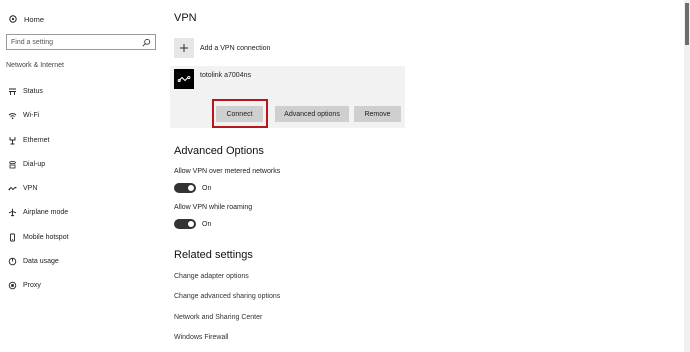 This screenshot has width=690, height=352. What do you see at coordinates (227, 296) in the screenshot?
I see `link-change-advanced-sharing: Change advanced sharing options` at bounding box center [227, 296].